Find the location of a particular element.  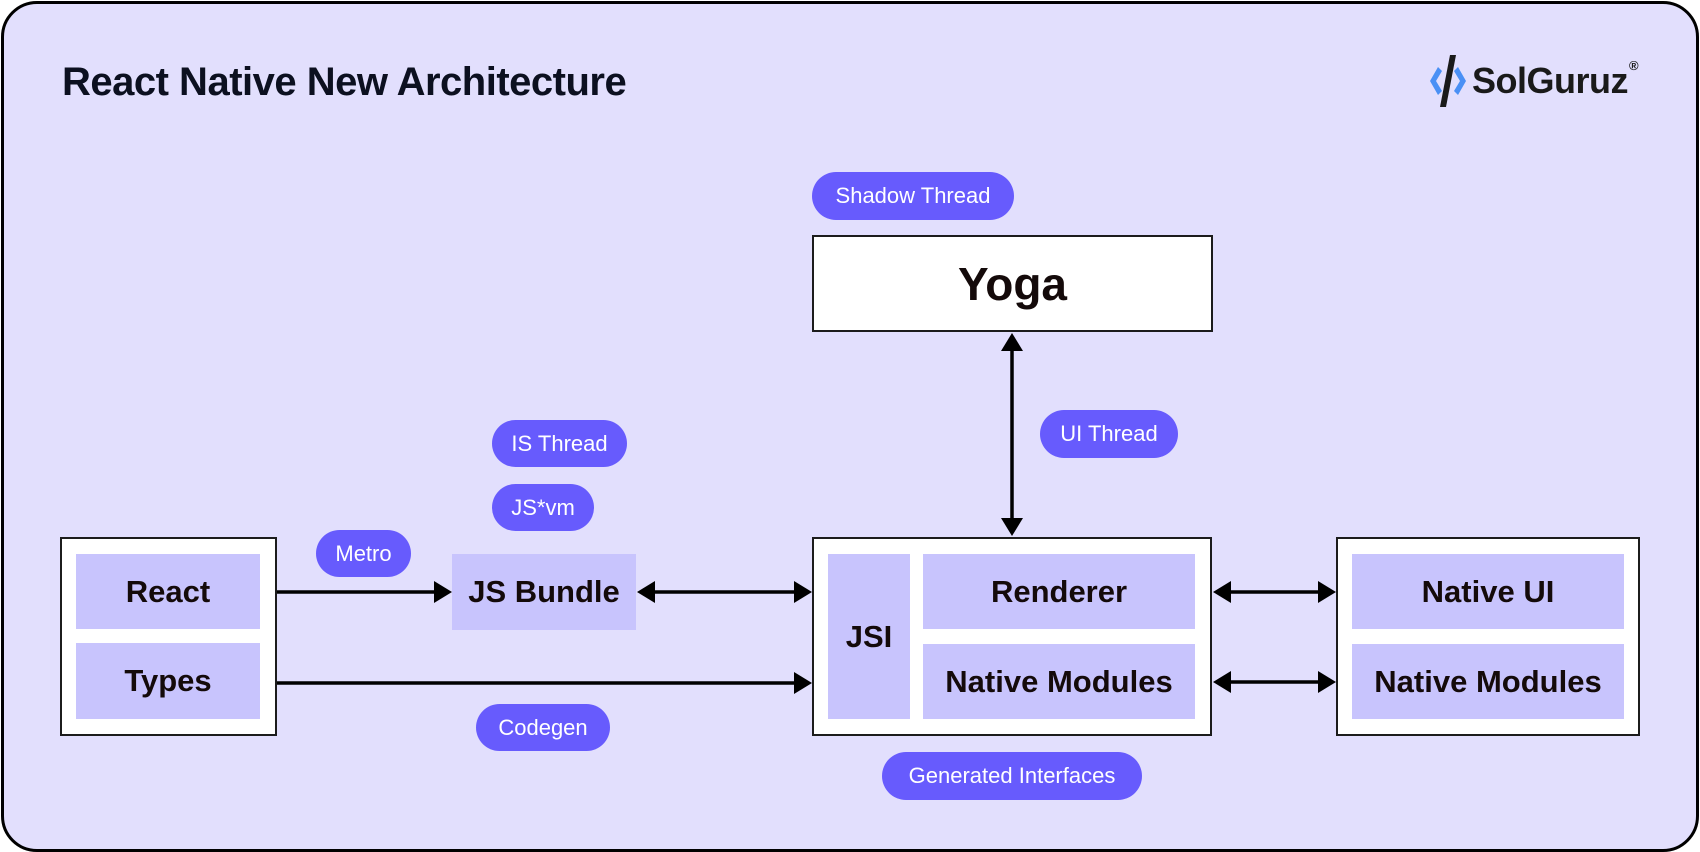

metro-label: Metro is located at coordinates (363, 553).